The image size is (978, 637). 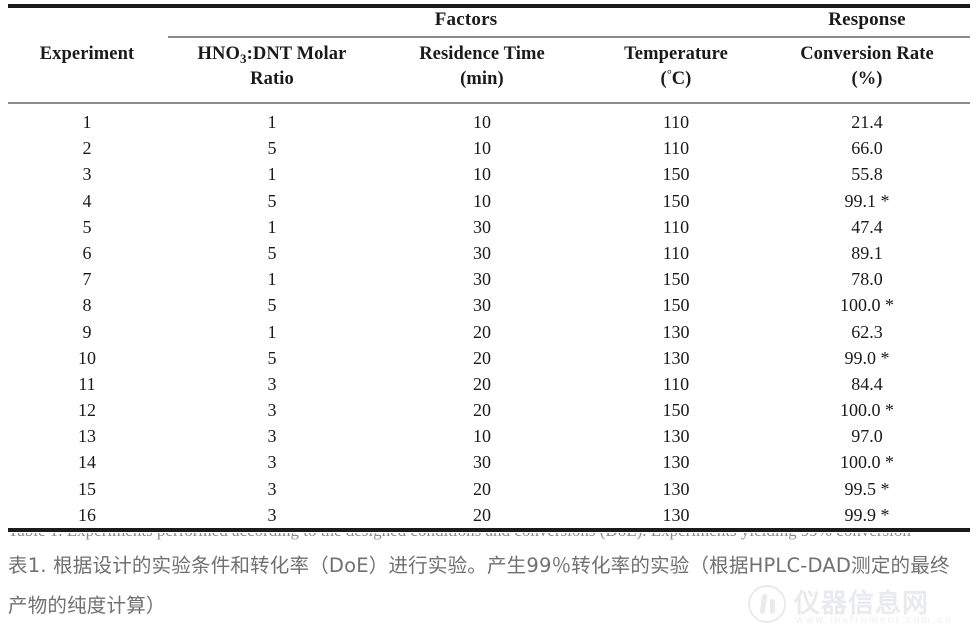 I want to click on temperature-unit-open: (, so click(x=663, y=79).